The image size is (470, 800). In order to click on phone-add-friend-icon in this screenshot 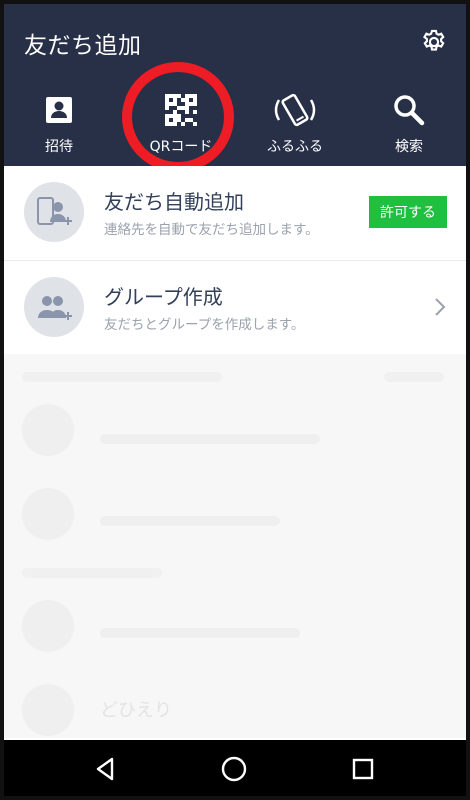, I will do `click(54, 212)`.